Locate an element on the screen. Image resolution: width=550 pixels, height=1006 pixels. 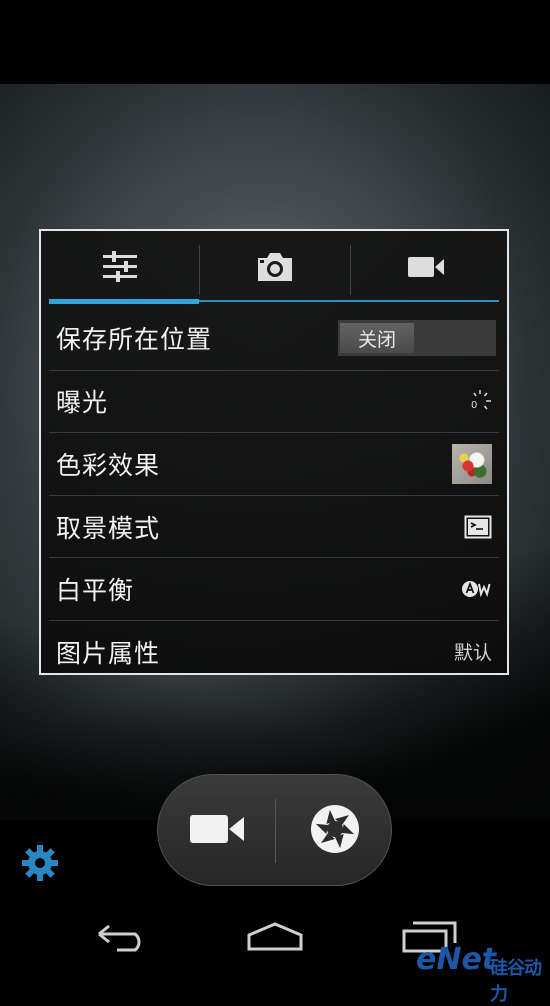
setting-white-balance: 白平衡 is located at coordinates (274, 588).